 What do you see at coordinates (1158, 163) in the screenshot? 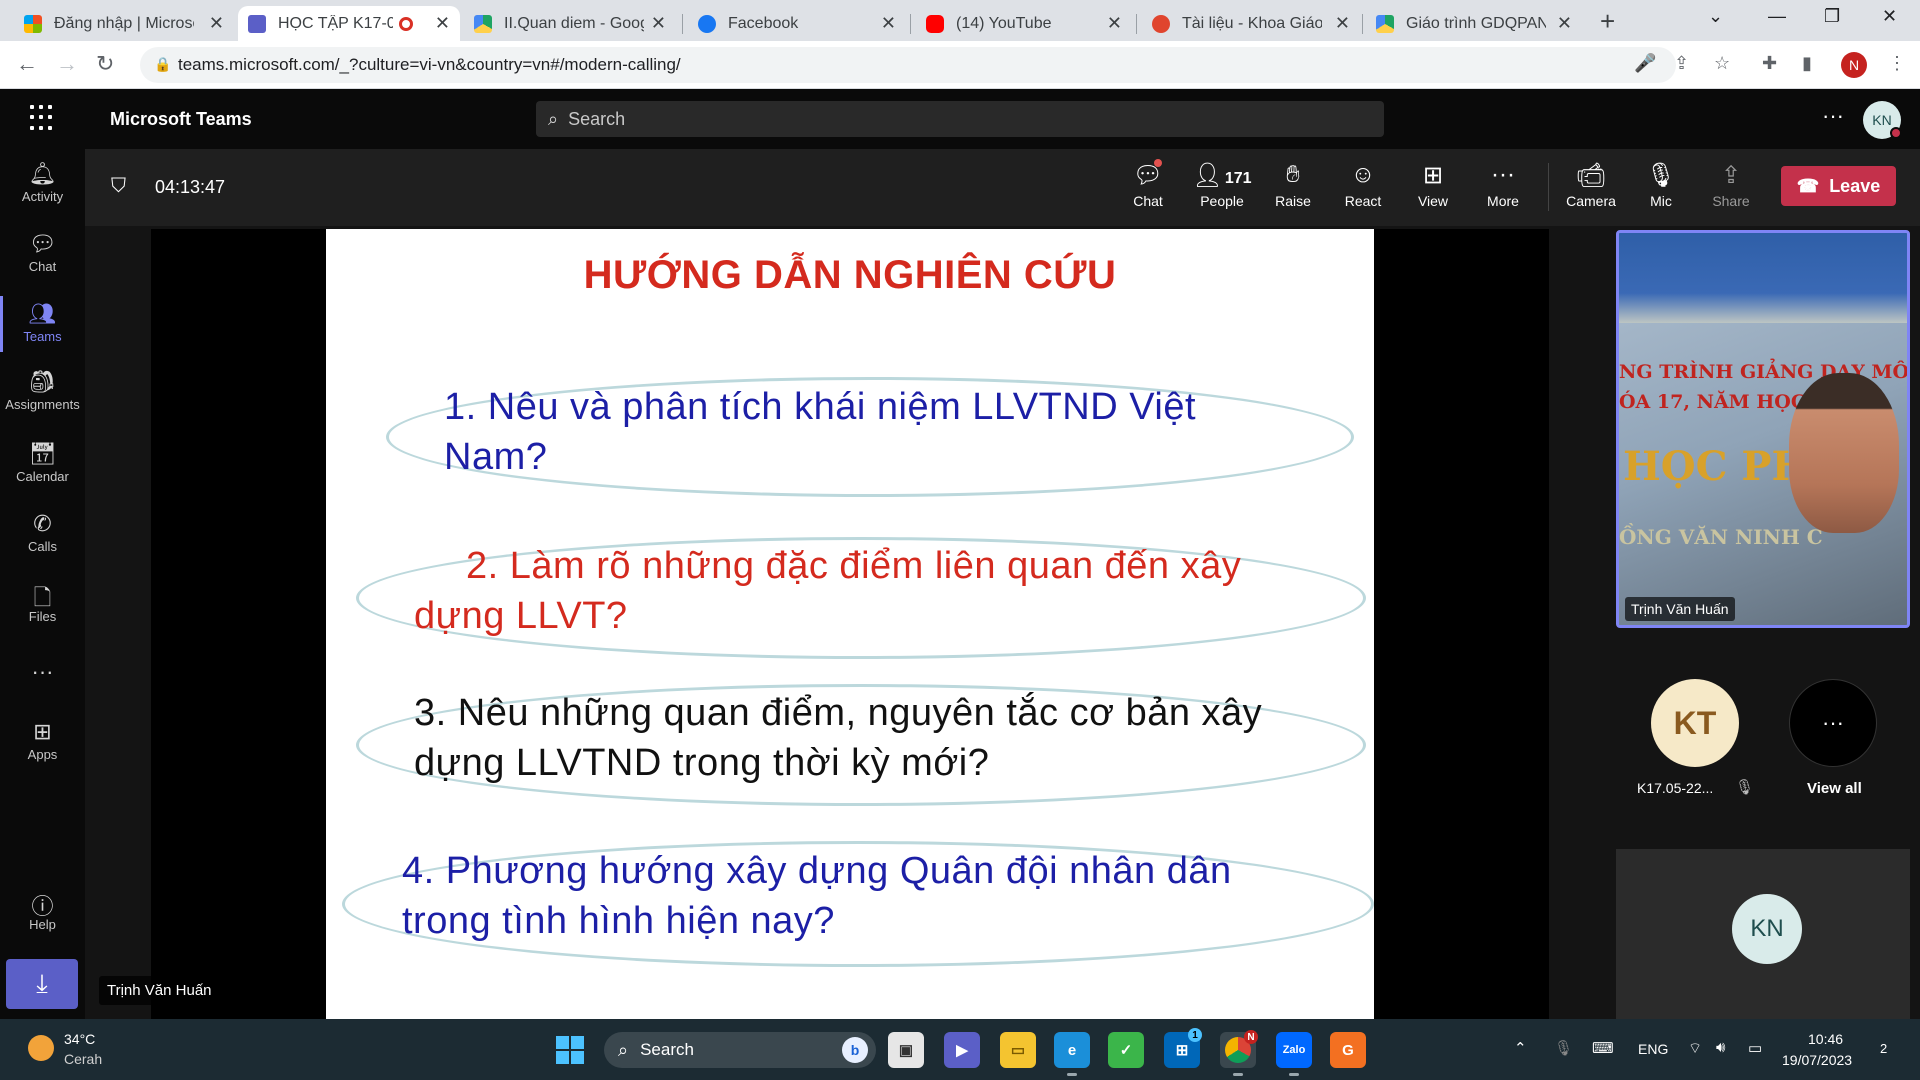
I see `unread-dot` at bounding box center [1158, 163].